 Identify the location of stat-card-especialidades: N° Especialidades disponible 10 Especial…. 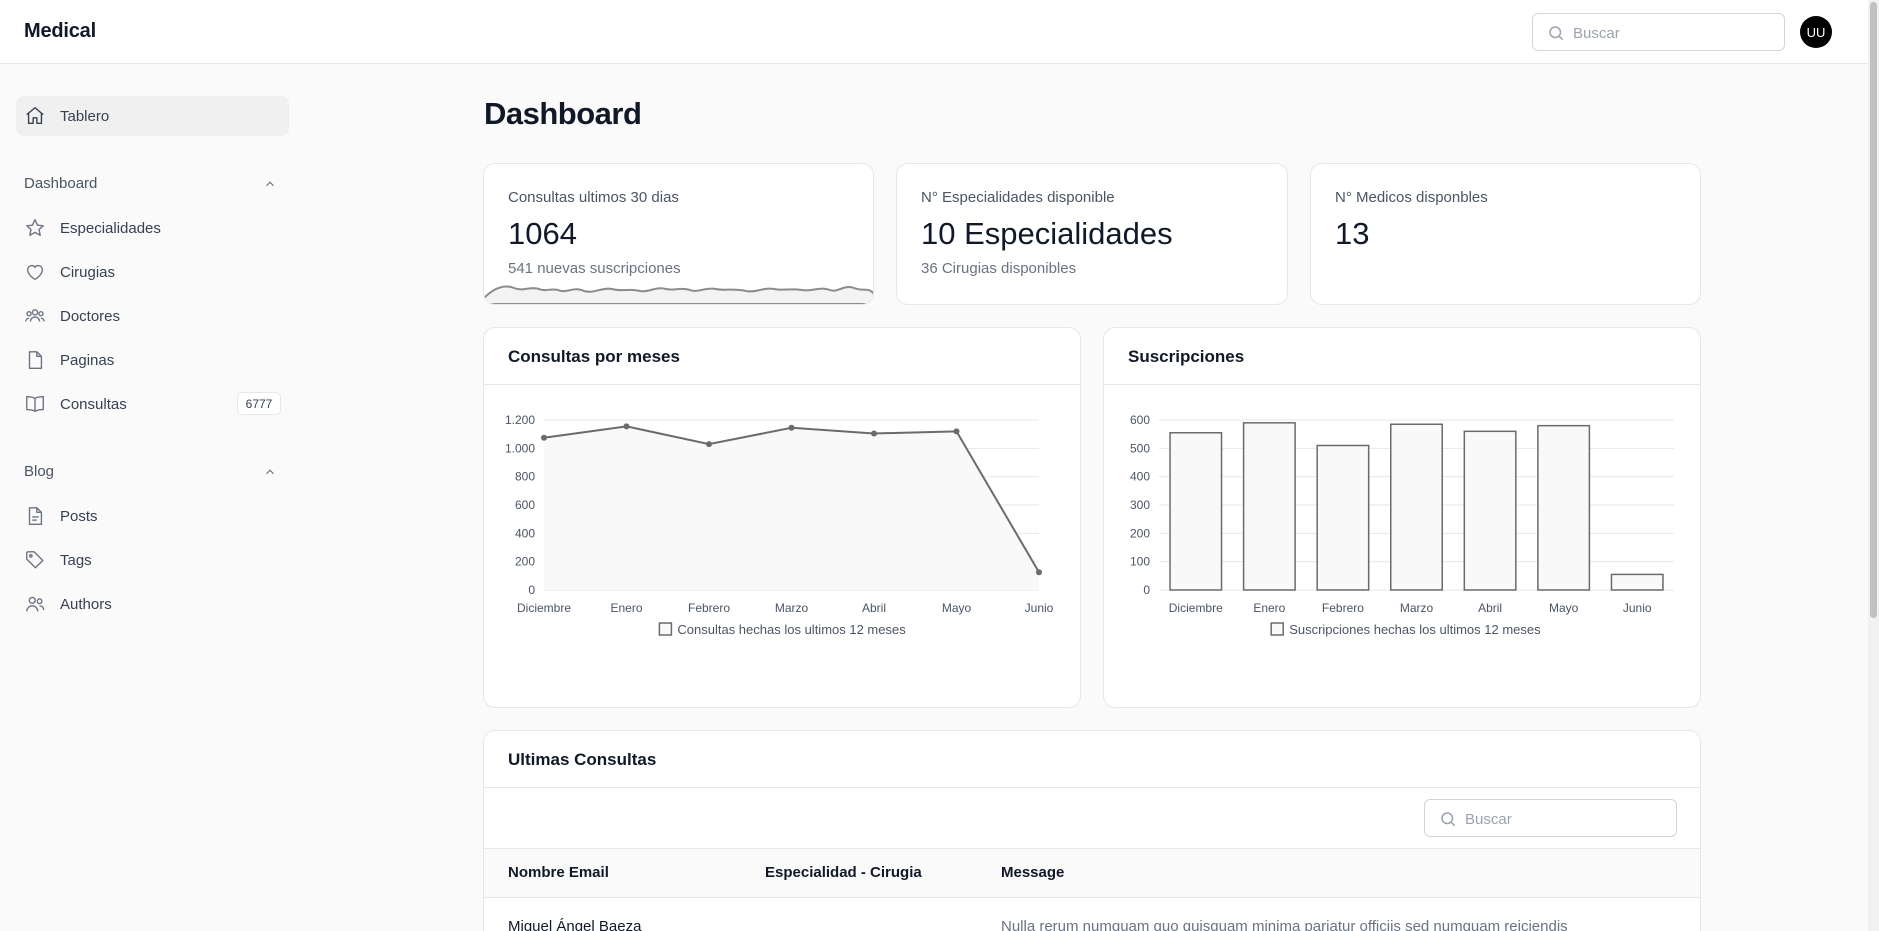
(1092, 234).